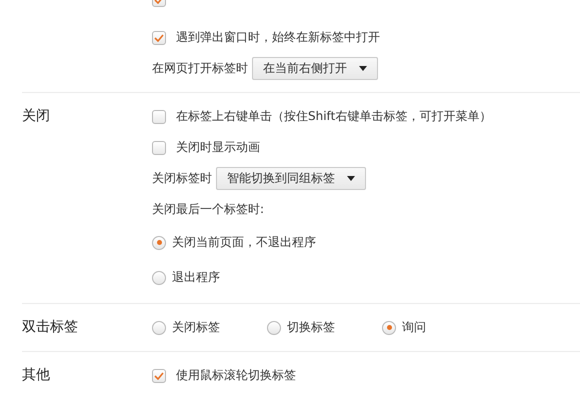 The width and height of the screenshot is (580, 416). Describe the element at coordinates (36, 375) in the screenshot. I see `section-title: 其他` at that location.